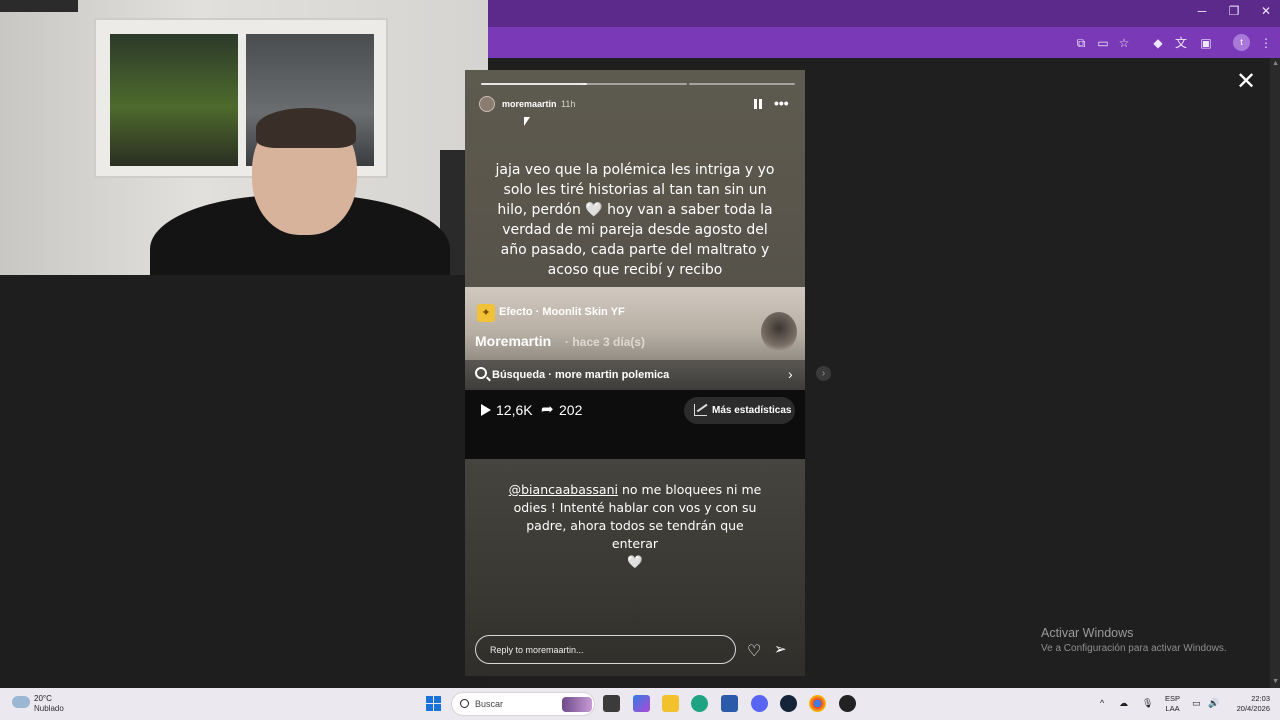 The image size is (1280, 720). I want to click on steam-icon, so click(788, 703).